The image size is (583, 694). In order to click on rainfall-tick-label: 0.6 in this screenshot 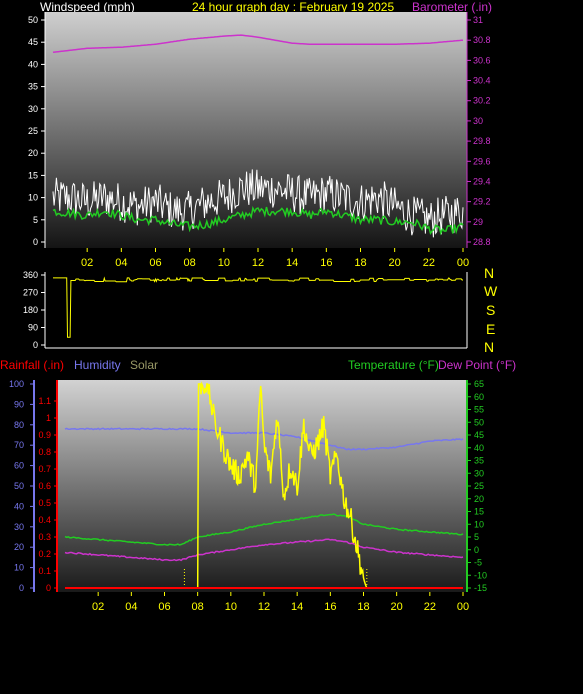, I will do `click(44, 486)`.